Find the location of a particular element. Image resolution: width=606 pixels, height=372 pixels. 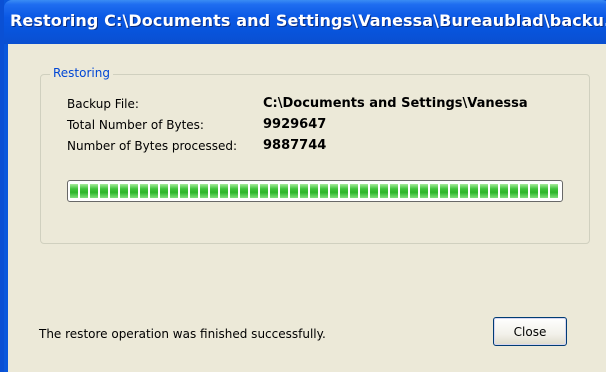

restore-progress-bar is located at coordinates (315, 191).